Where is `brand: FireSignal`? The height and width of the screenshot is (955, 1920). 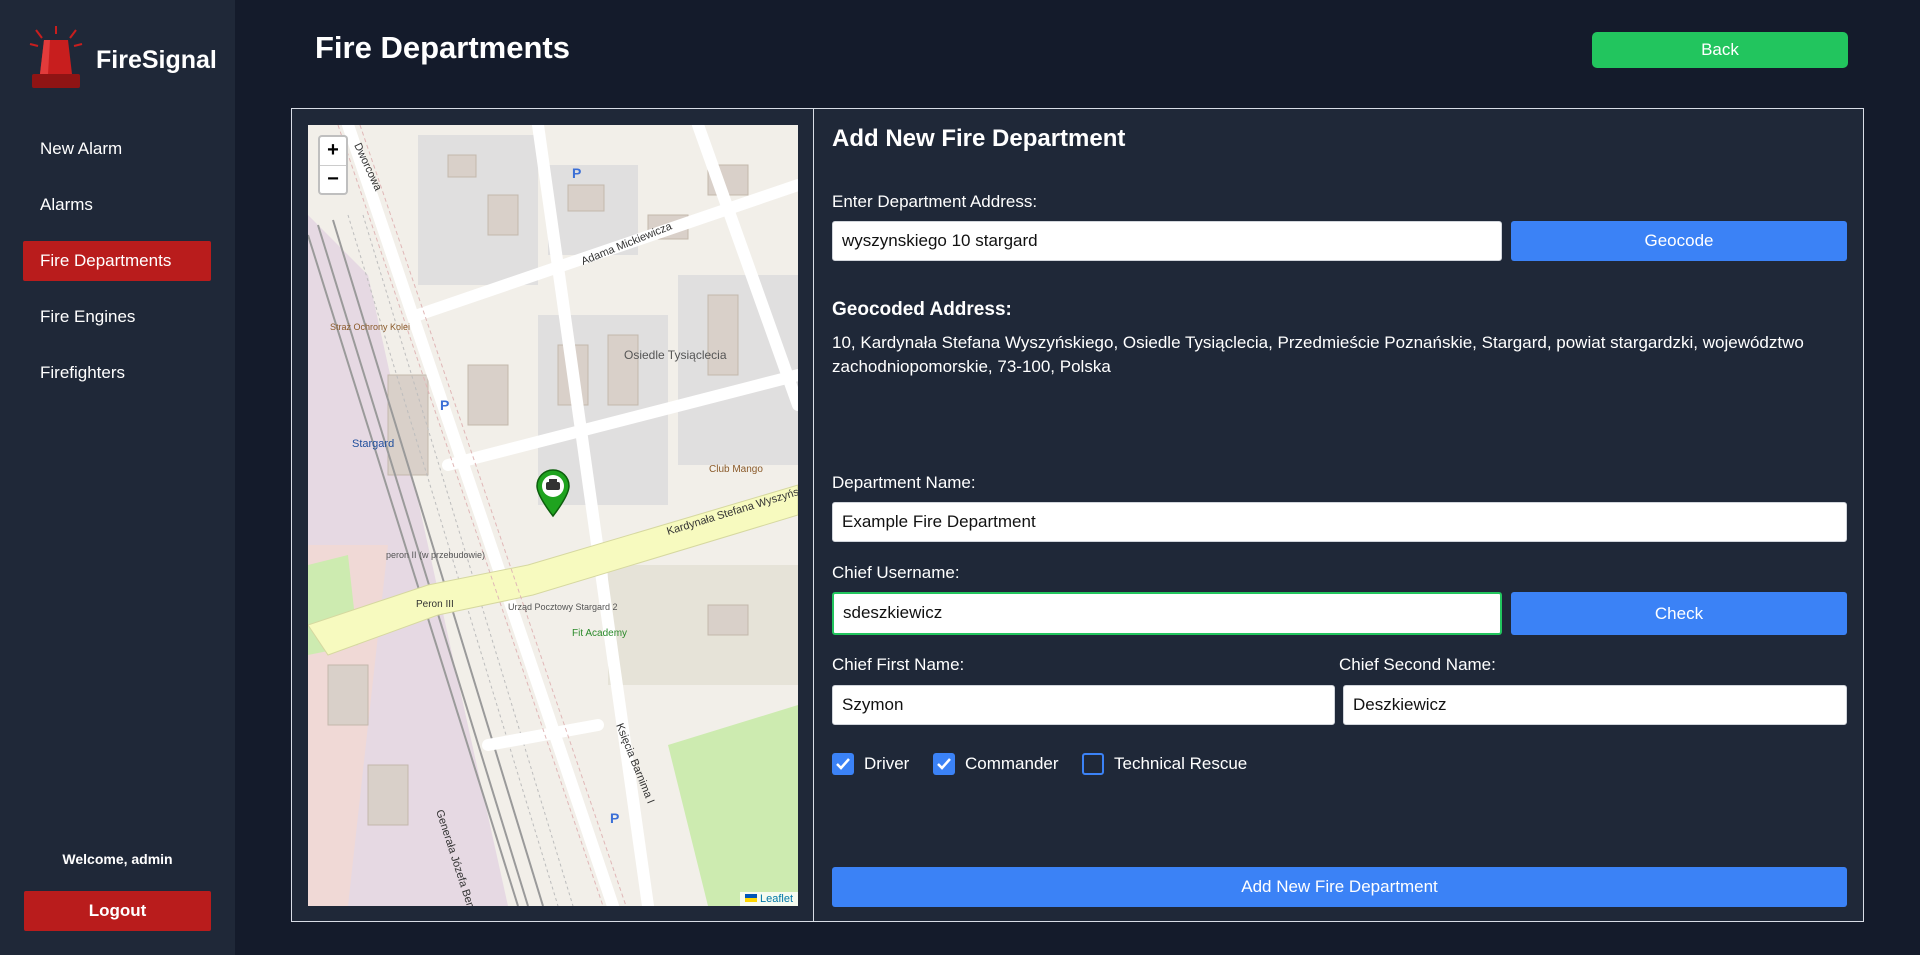 brand: FireSignal is located at coordinates (122, 58).